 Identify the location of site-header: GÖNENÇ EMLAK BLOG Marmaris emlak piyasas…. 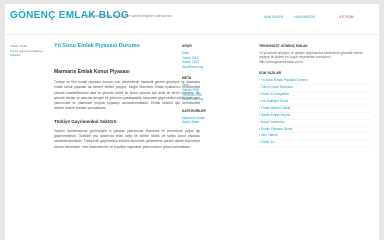
(192, 19).